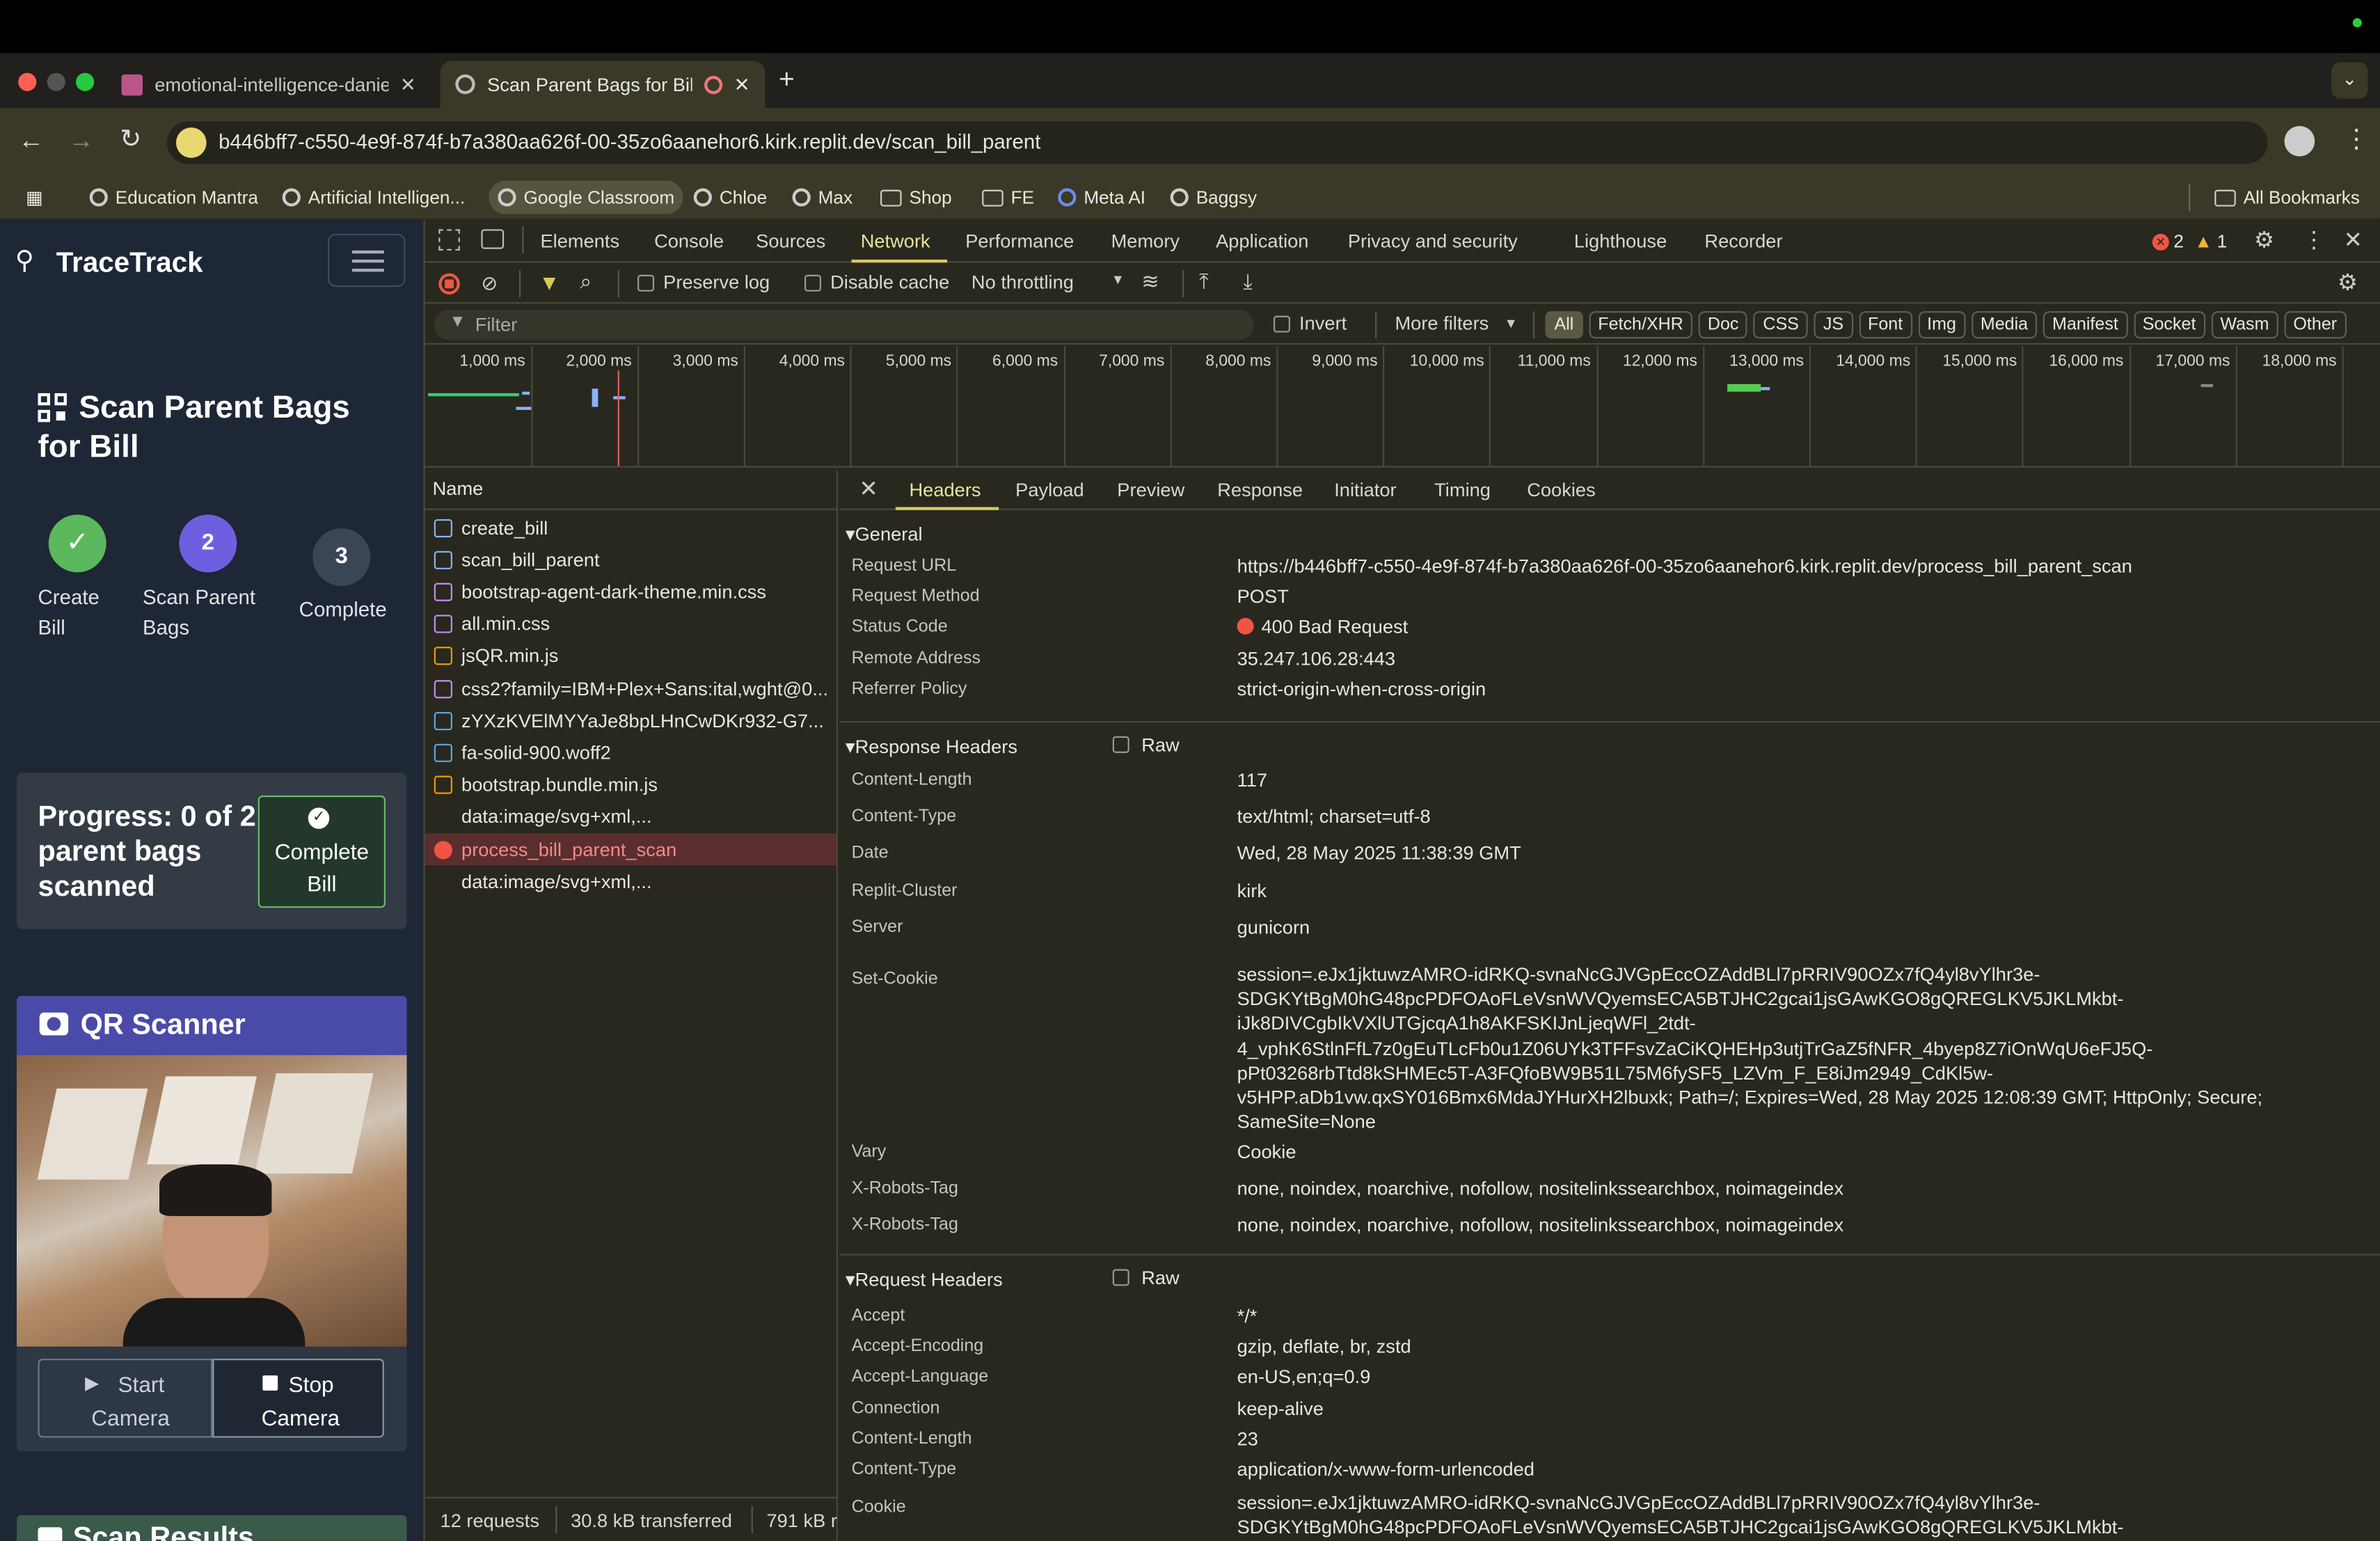 This screenshot has height=1541, width=2380. Describe the element at coordinates (34, 197) in the screenshot. I see `apps-grid-icon: ▦` at that location.